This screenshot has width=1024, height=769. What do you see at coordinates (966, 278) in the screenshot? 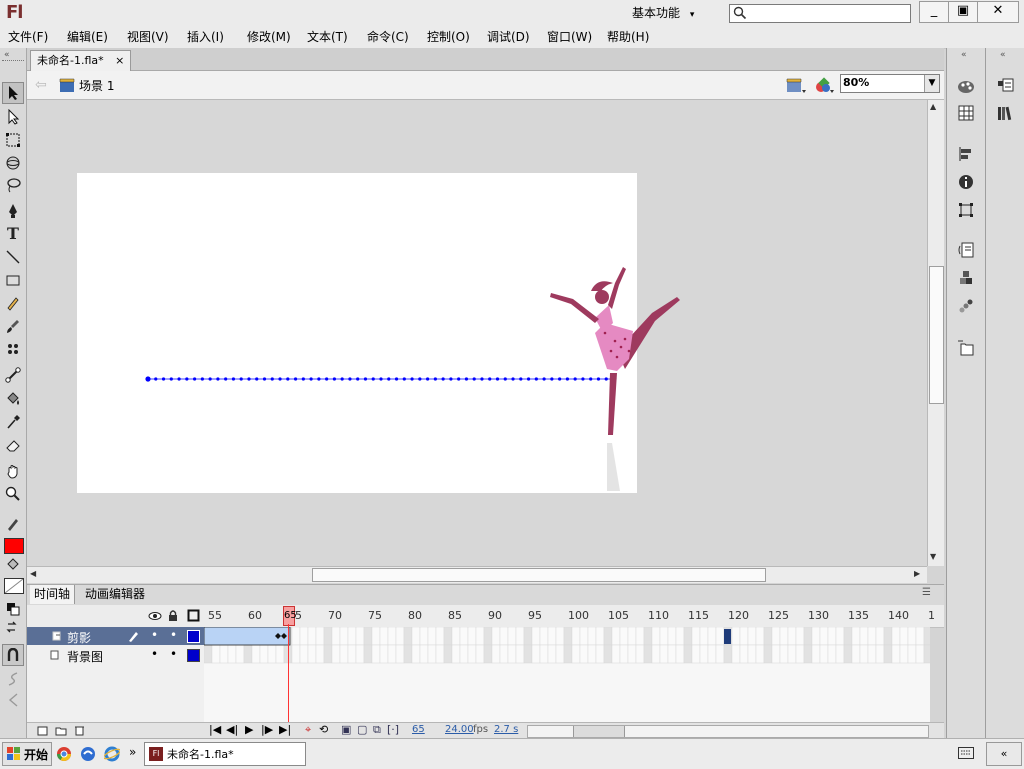
I see `components-panel-icon` at bounding box center [966, 278].